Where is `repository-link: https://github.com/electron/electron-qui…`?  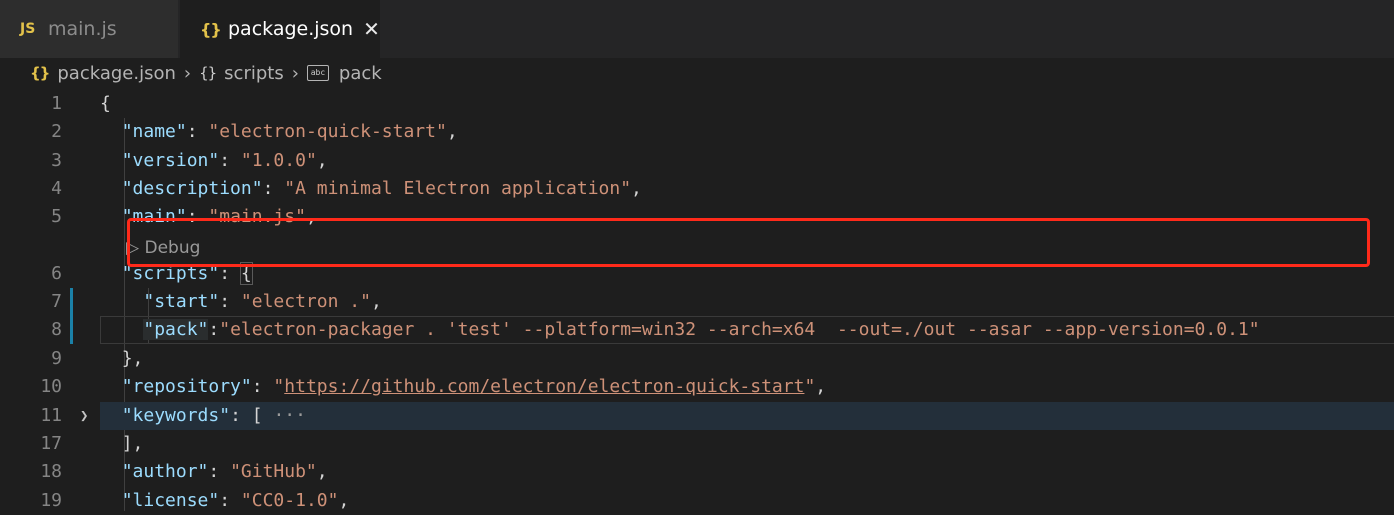 repository-link: https://github.com/electron/electron-qui… is located at coordinates (544, 386).